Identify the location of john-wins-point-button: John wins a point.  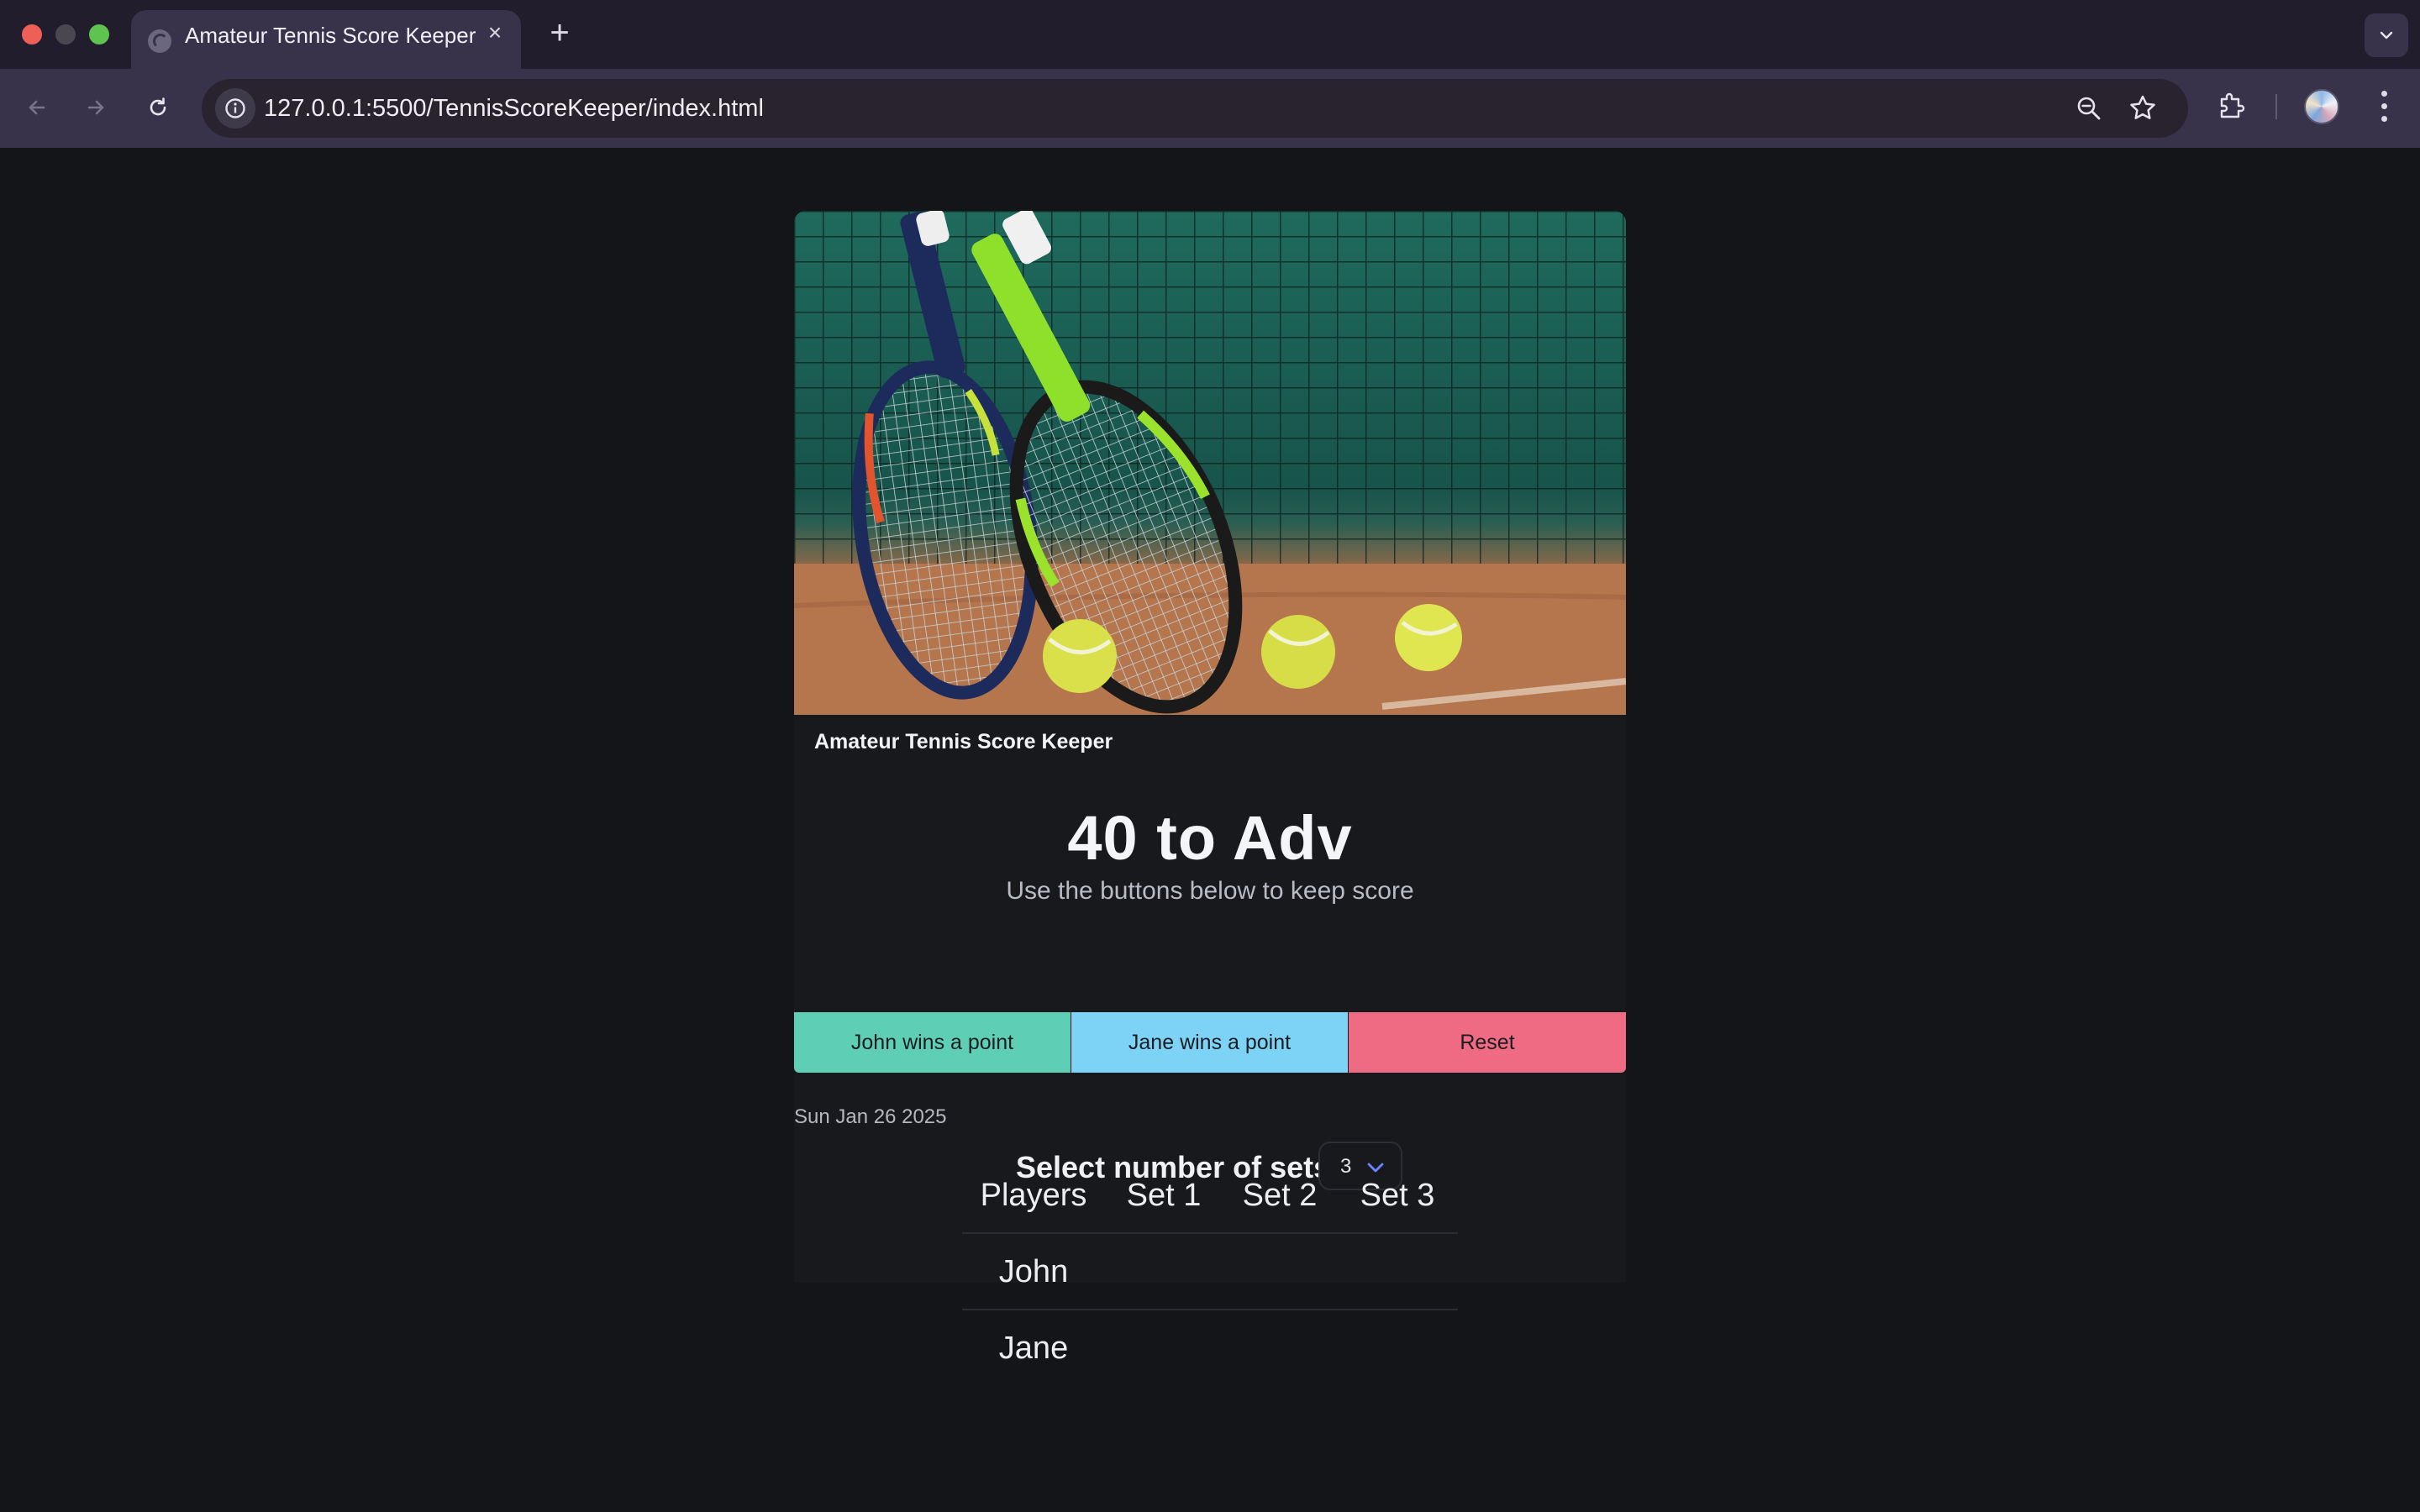
(932, 1042).